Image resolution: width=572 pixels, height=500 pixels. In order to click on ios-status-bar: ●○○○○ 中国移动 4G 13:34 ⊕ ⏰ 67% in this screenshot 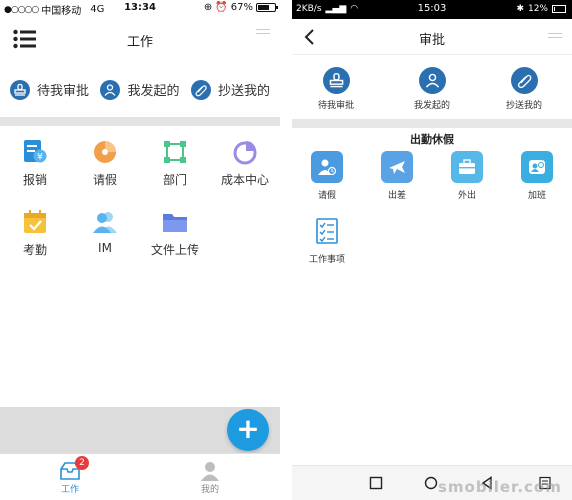, I will do `click(140, 8)`.